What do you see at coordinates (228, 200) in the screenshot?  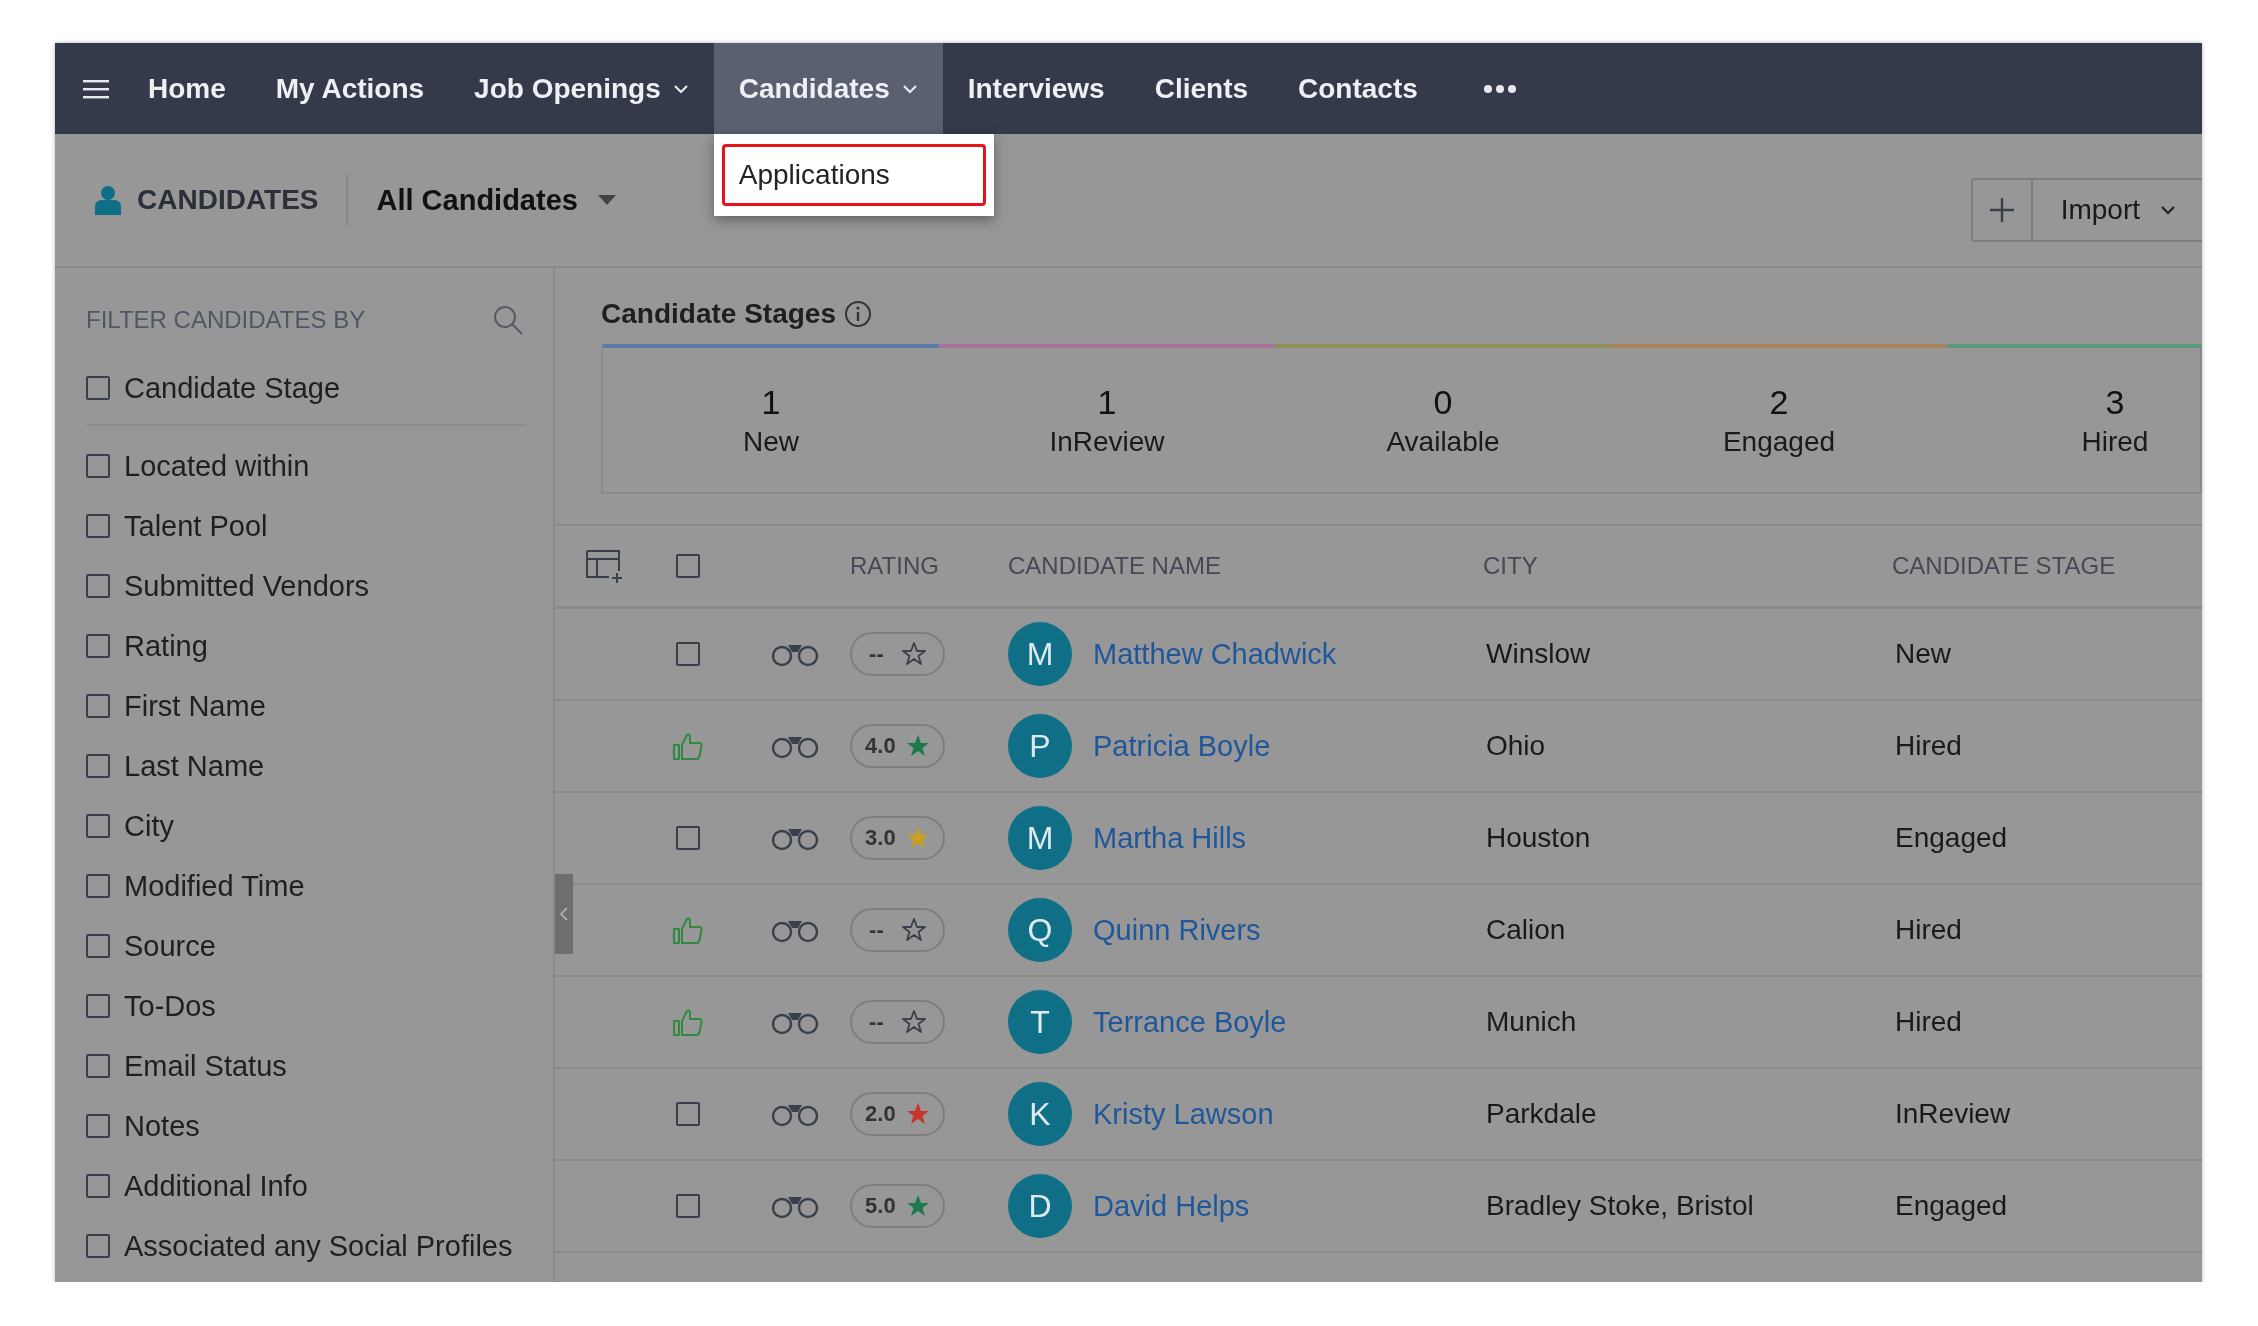 I see `module-title: CANDIDATES` at bounding box center [228, 200].